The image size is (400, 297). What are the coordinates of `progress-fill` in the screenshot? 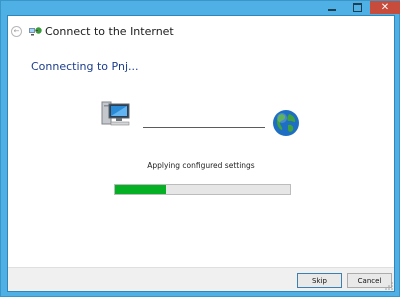 It's located at (140, 189).